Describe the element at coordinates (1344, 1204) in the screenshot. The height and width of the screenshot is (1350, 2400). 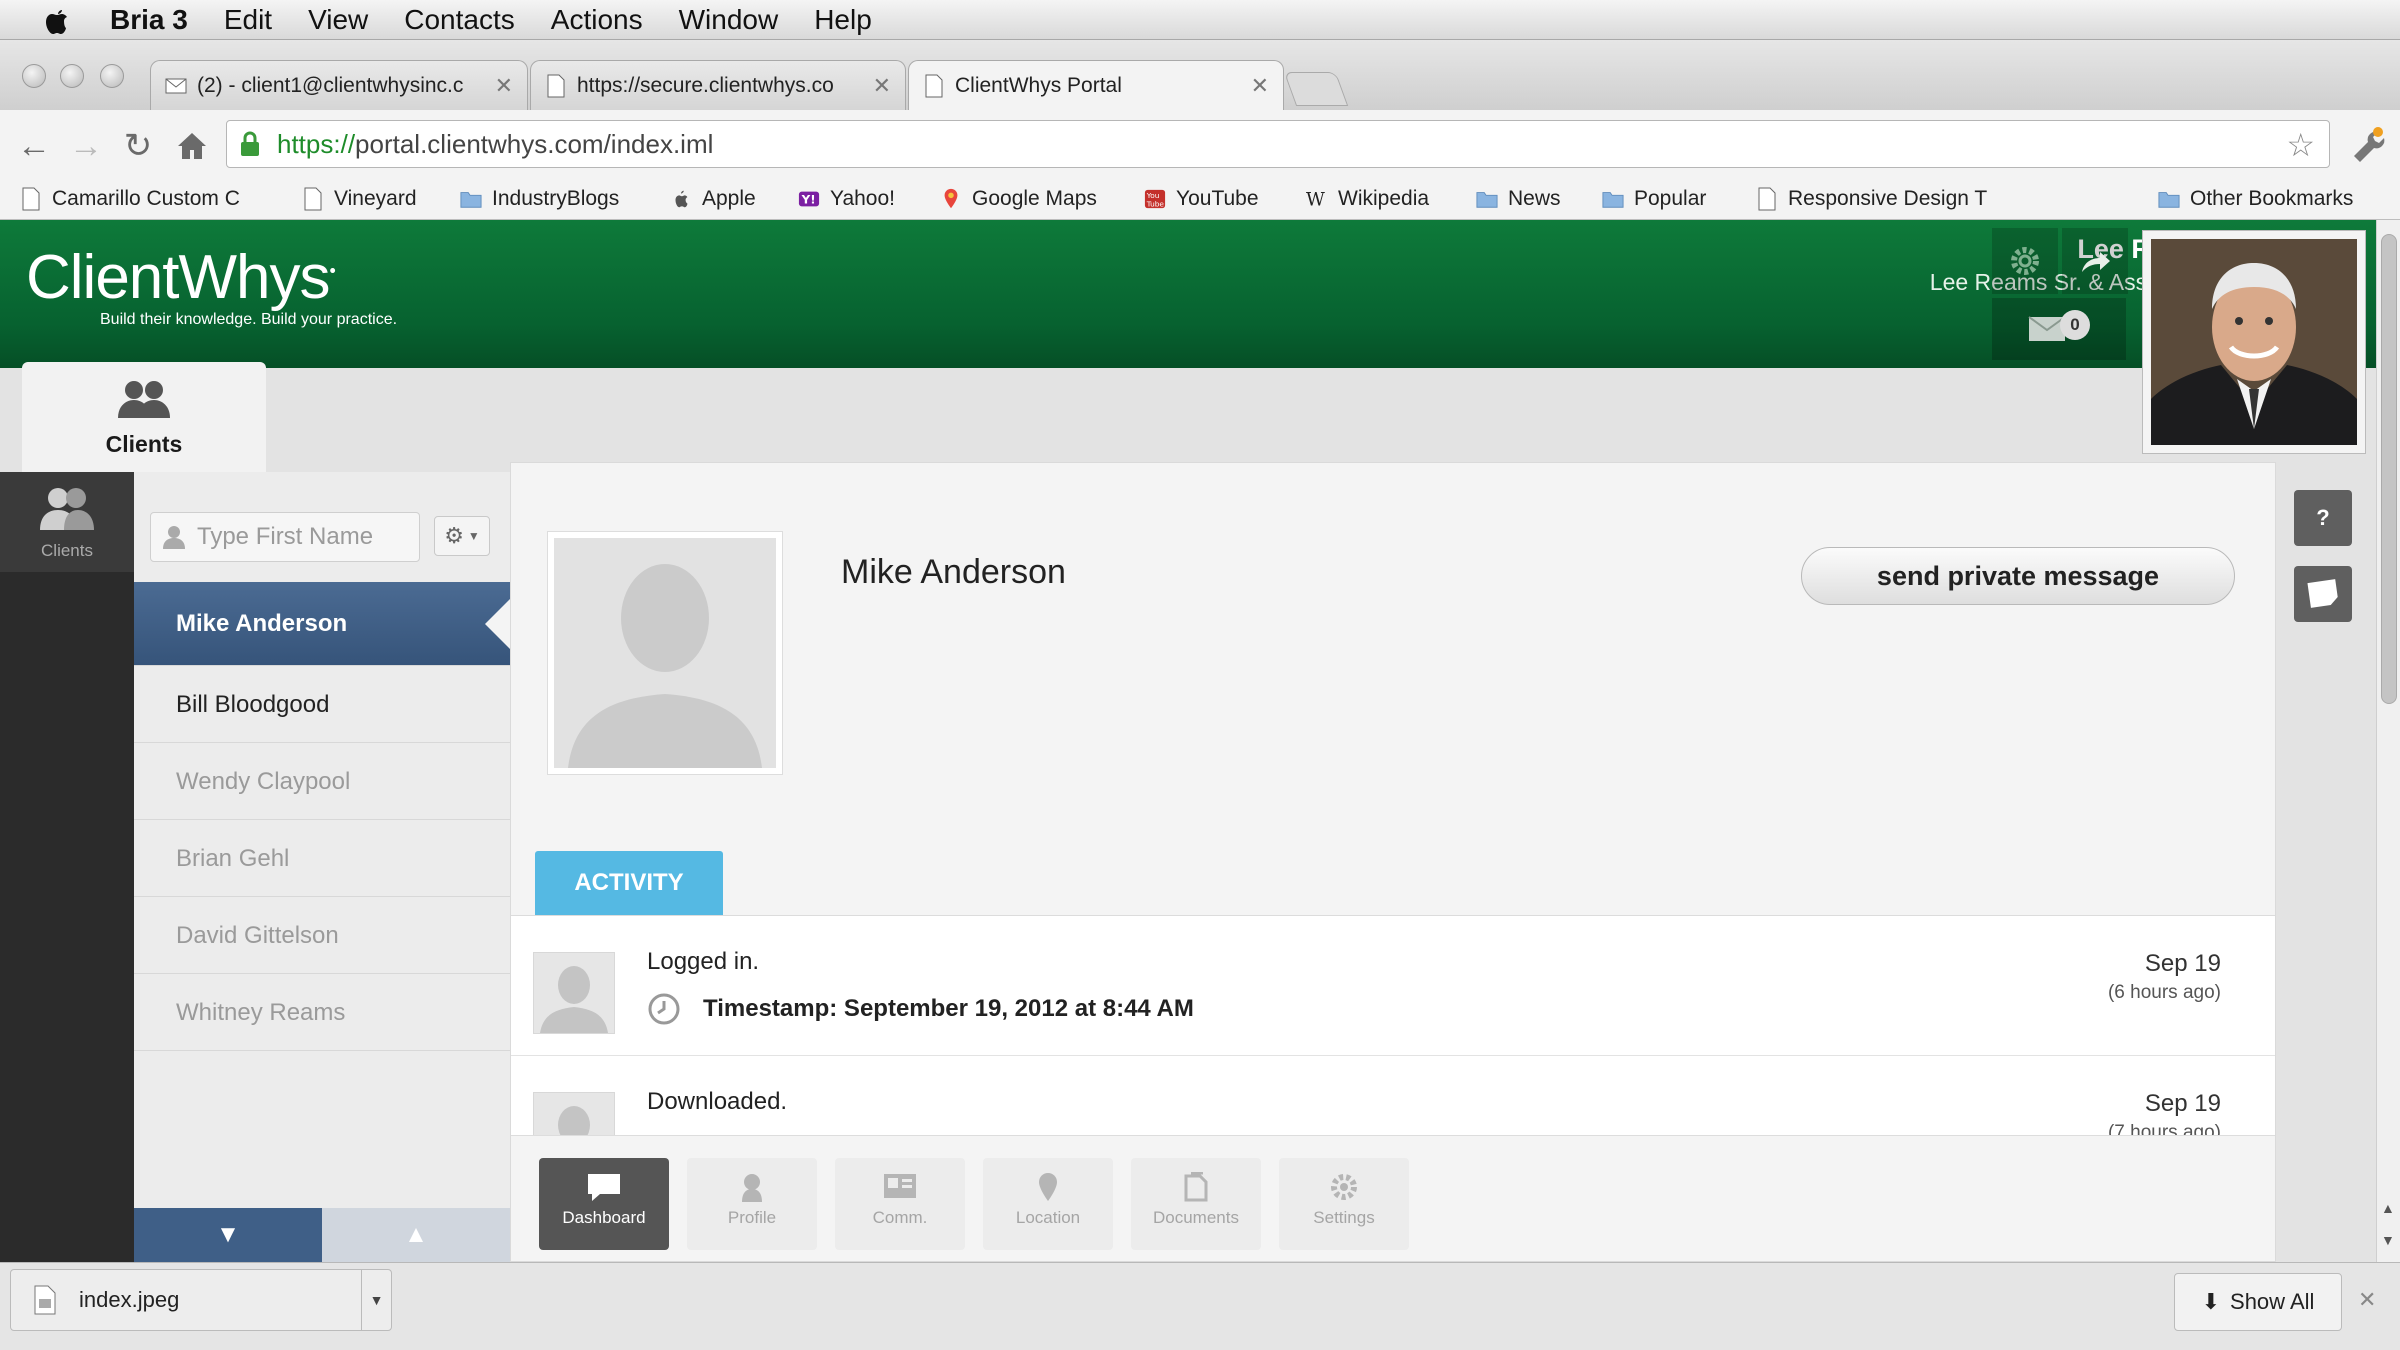
I see `app-settings-button: Settings` at that location.